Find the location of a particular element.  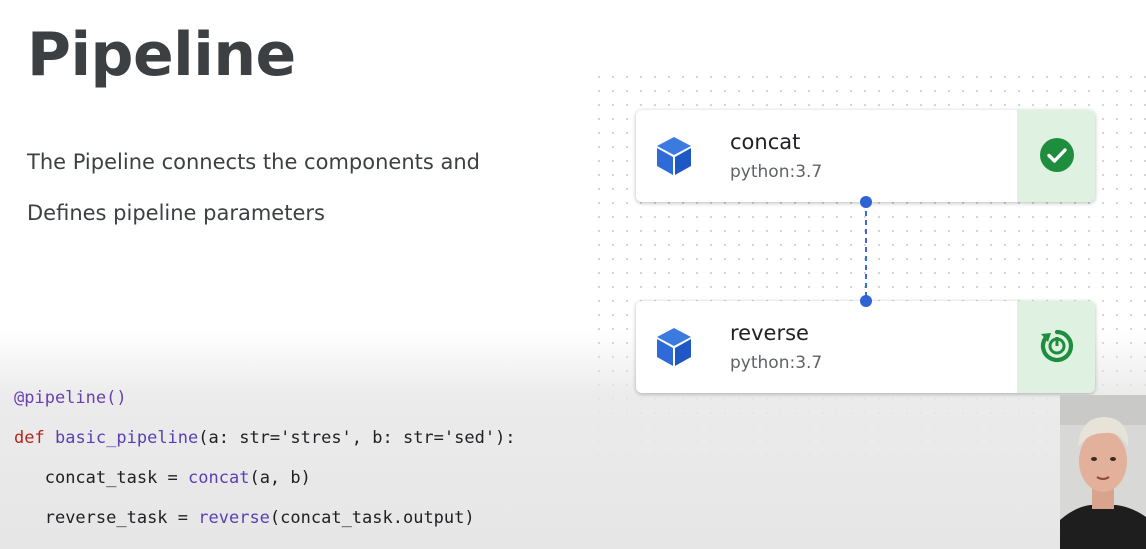

code-reverse-call: reverse is located at coordinates (234, 518).